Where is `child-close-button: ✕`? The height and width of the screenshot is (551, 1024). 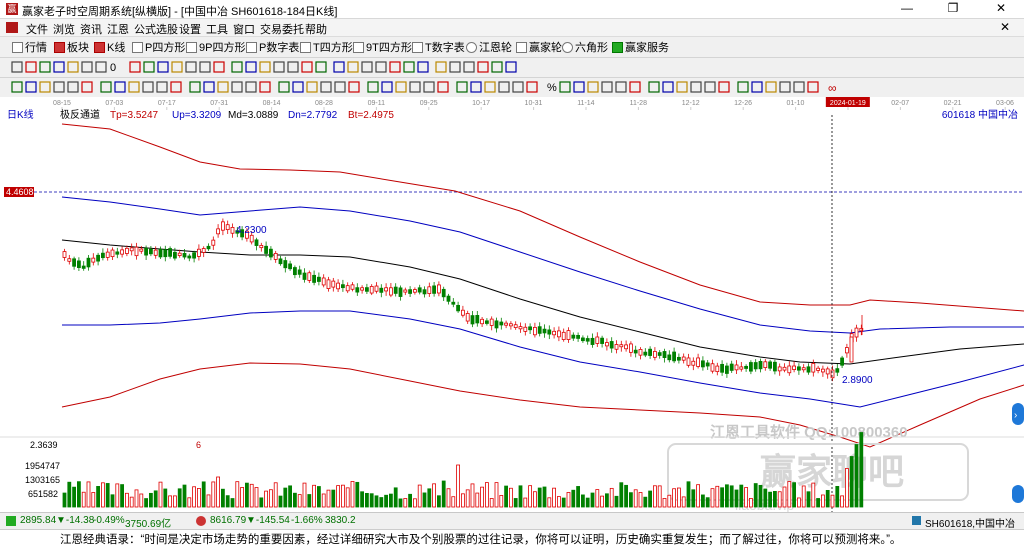
child-close-button: ✕ is located at coordinates (1005, 27).